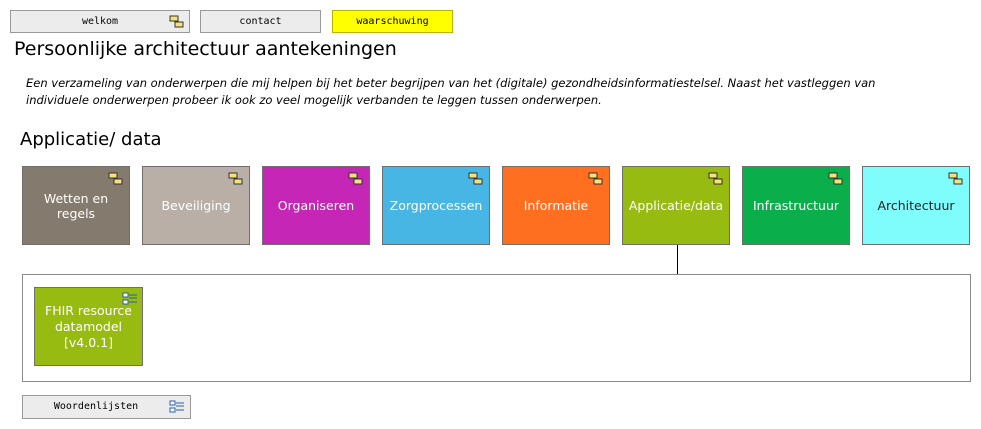 This screenshot has width=981, height=429. I want to click on tile-beveiliging: Beveiliging, so click(196, 205).